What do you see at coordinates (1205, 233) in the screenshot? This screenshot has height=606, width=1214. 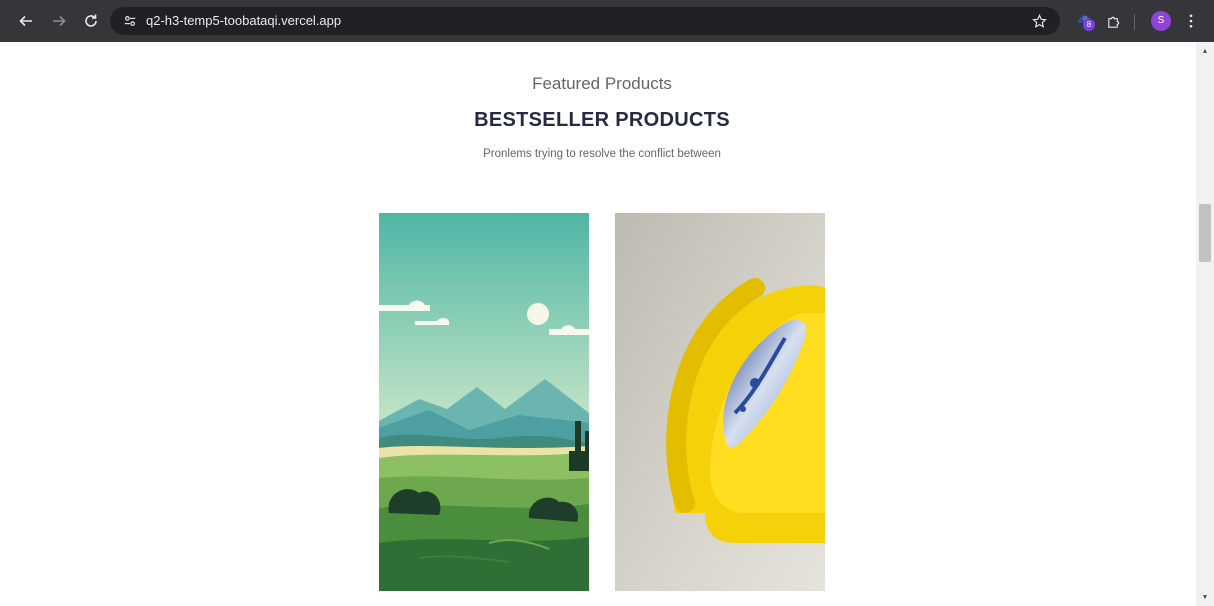 I see `scrollbar-thumb` at bounding box center [1205, 233].